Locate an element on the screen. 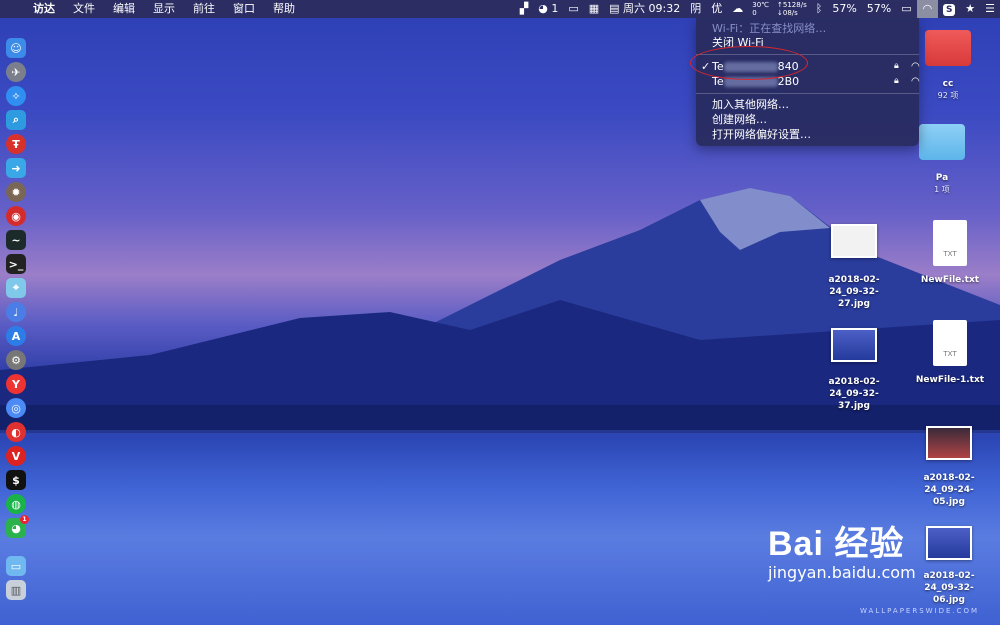 This screenshot has height=625, width=1000. desktop-icon-label: a2018-02-24_09-32-06.jpg is located at coordinates (949, 588).